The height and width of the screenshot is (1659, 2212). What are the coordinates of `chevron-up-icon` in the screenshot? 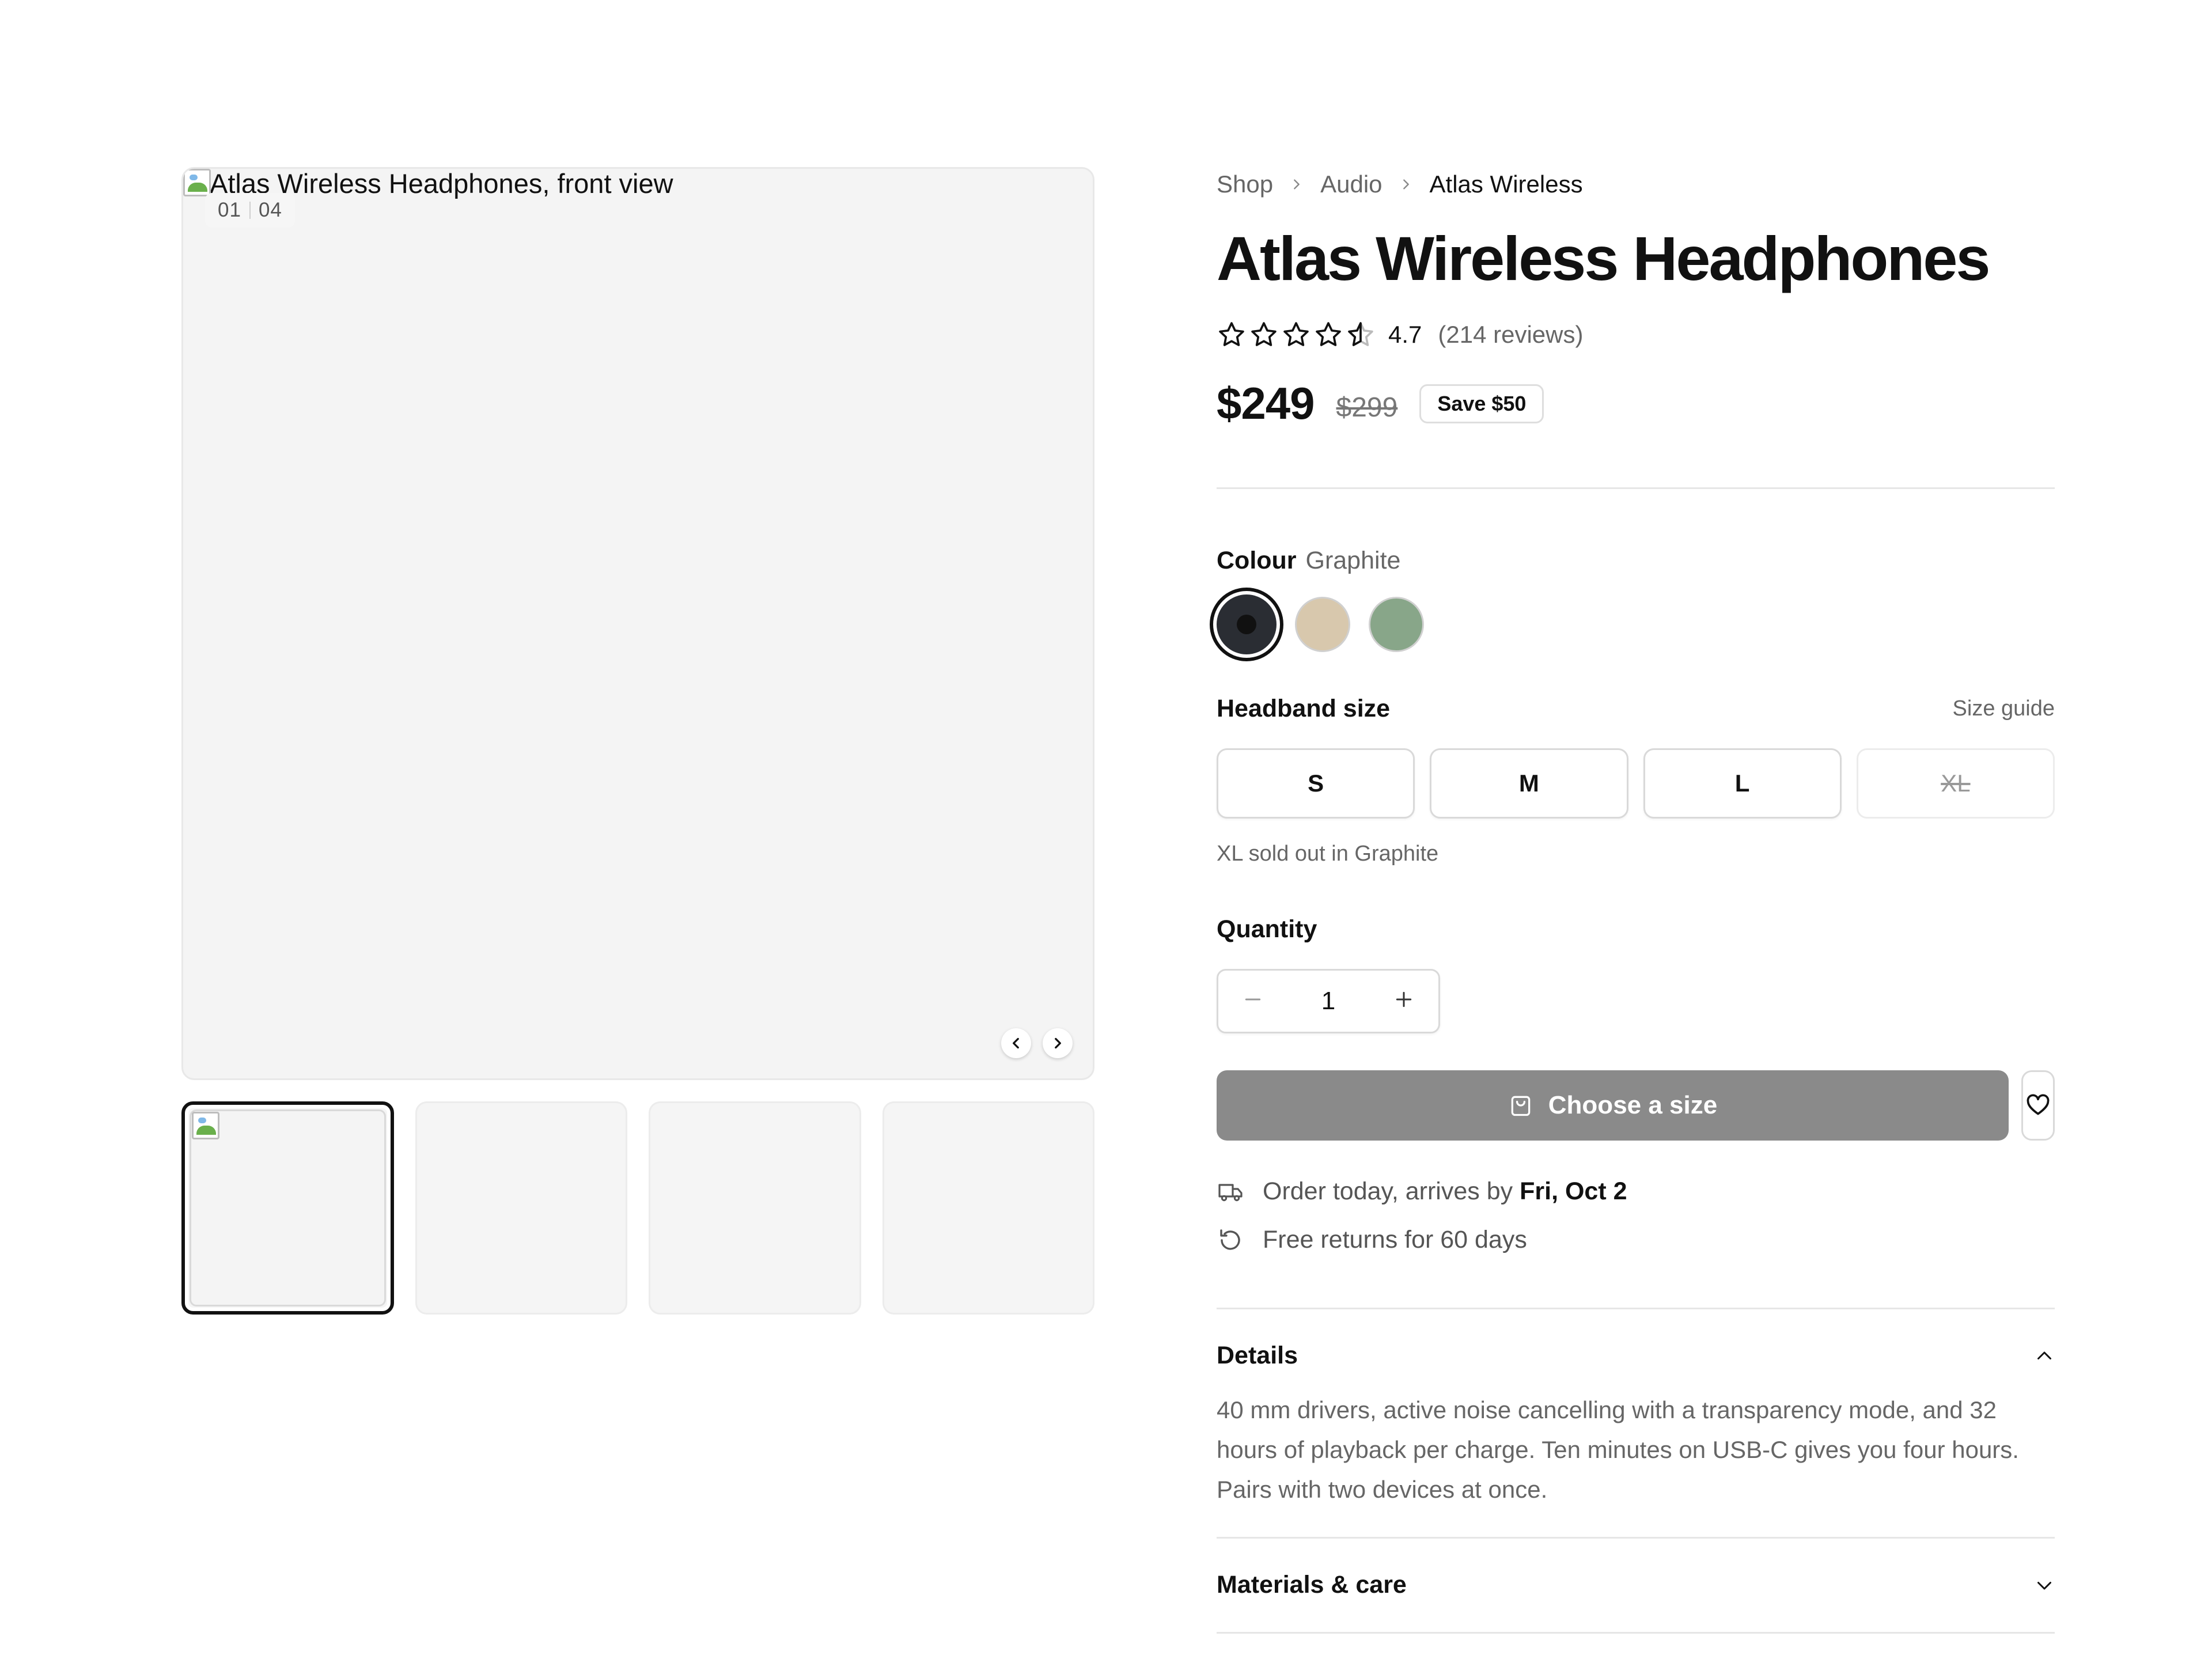 It's located at (2044, 1355).